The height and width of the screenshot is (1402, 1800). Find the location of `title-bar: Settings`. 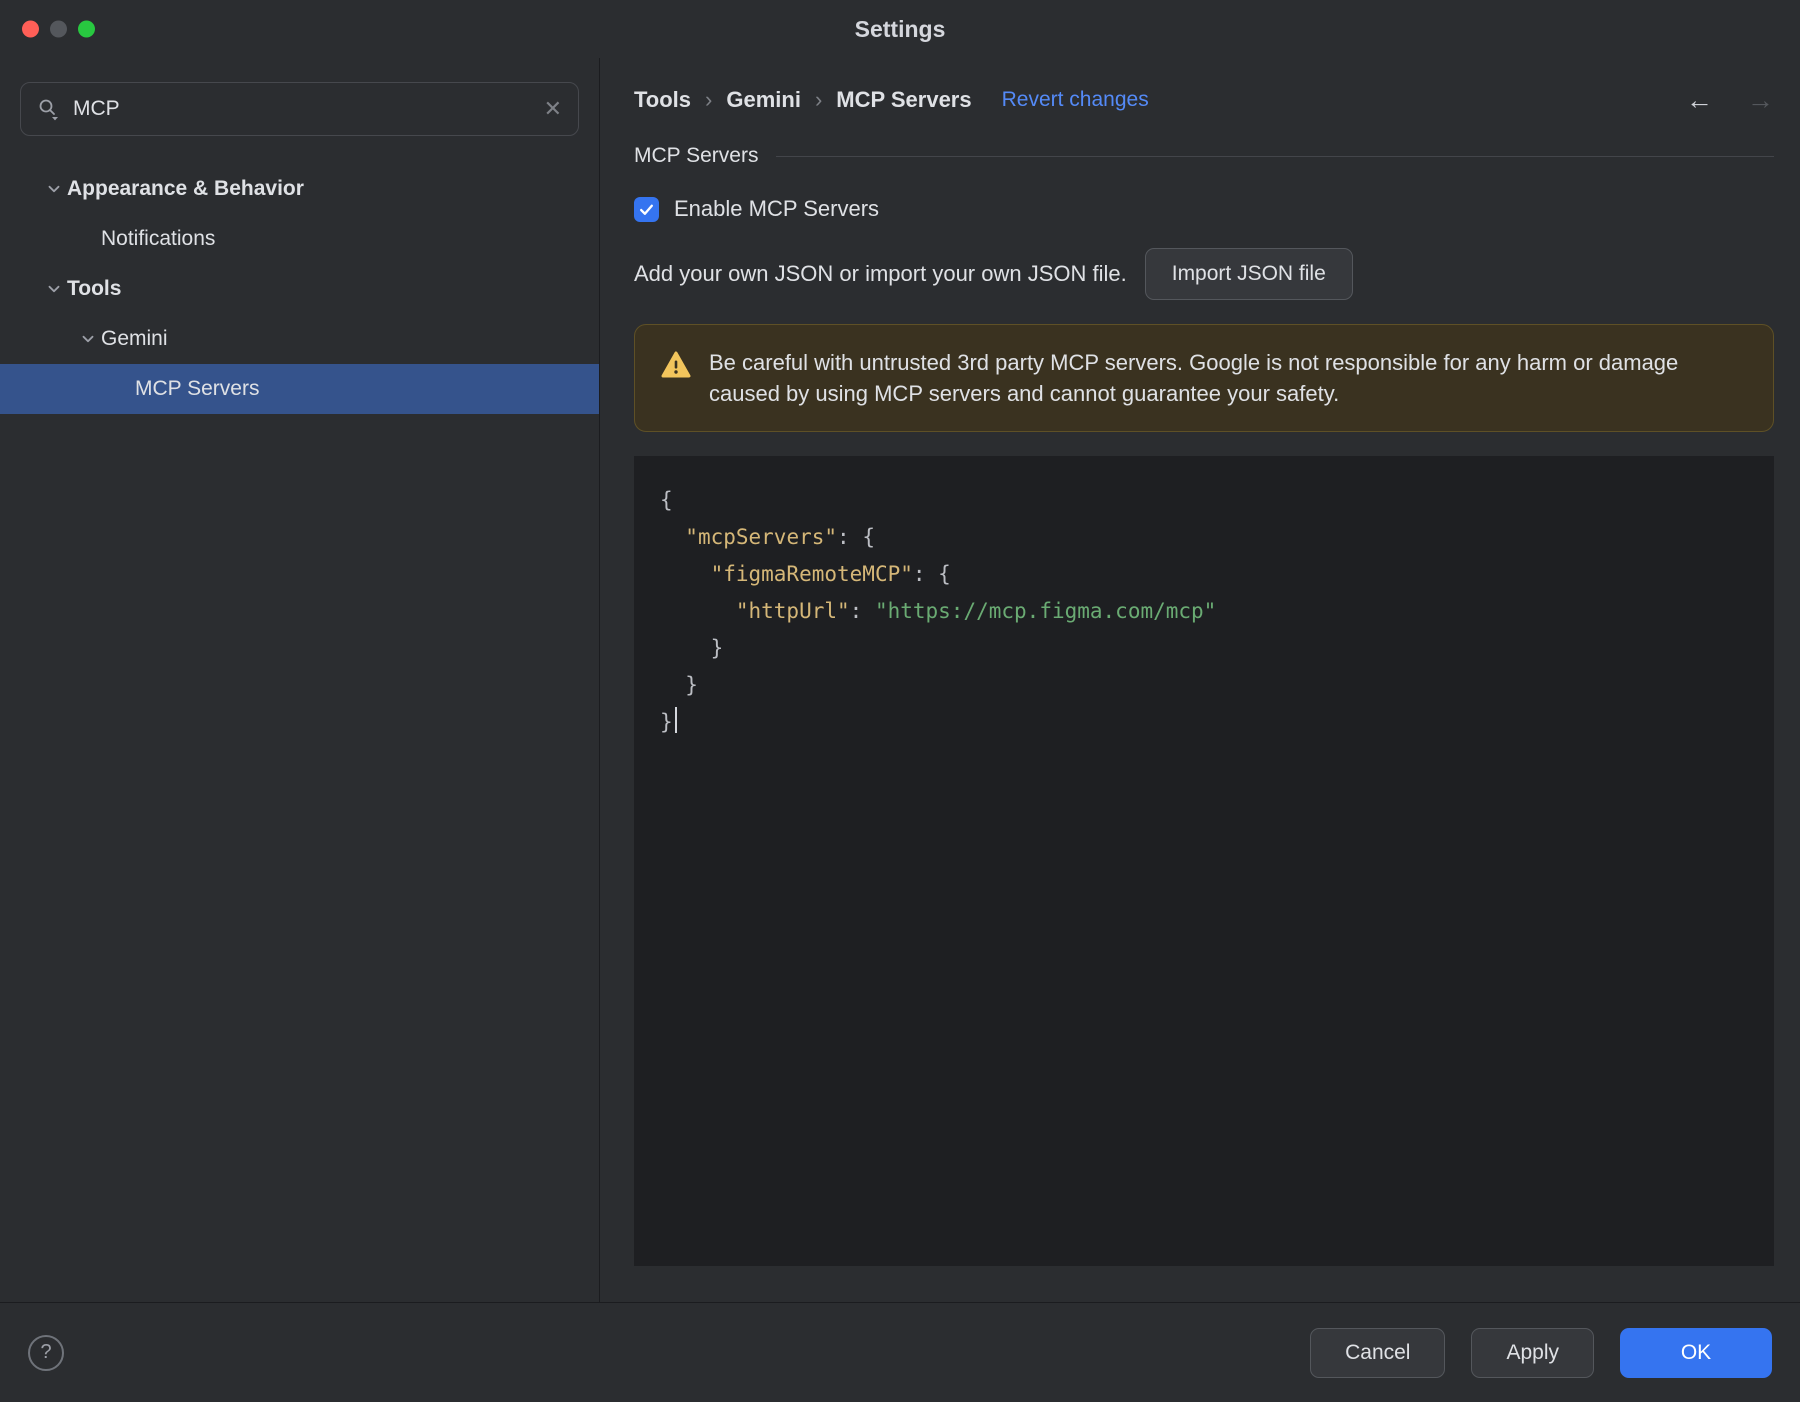

title-bar: Settings is located at coordinates (900, 29).